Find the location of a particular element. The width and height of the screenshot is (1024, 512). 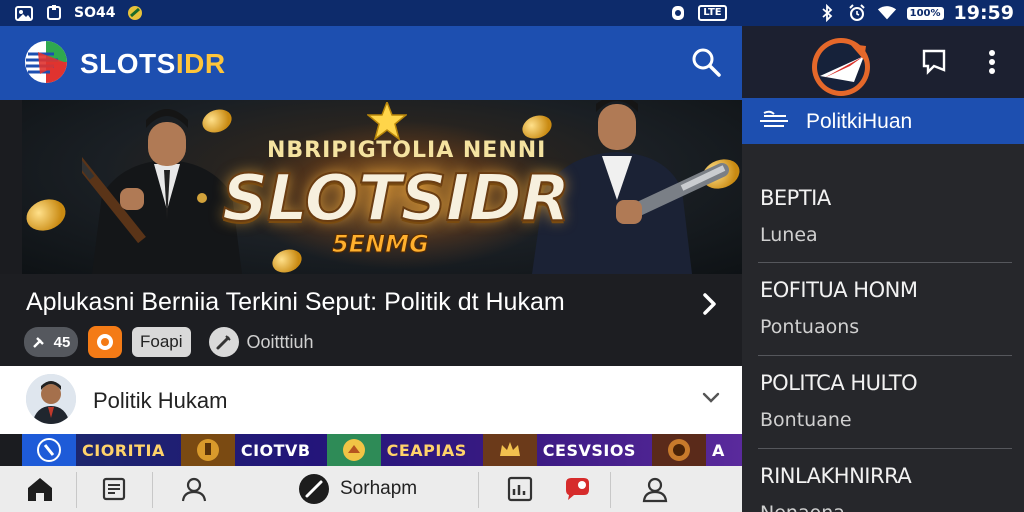

category-label: CEAPIAS is located at coordinates (426, 450).